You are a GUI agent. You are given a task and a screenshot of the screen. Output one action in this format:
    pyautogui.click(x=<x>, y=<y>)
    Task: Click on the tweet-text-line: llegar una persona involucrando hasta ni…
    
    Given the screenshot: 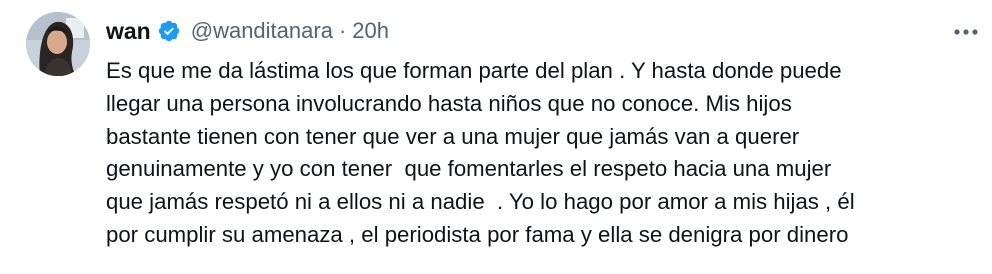 What is the action you would take?
    pyautogui.click(x=449, y=103)
    